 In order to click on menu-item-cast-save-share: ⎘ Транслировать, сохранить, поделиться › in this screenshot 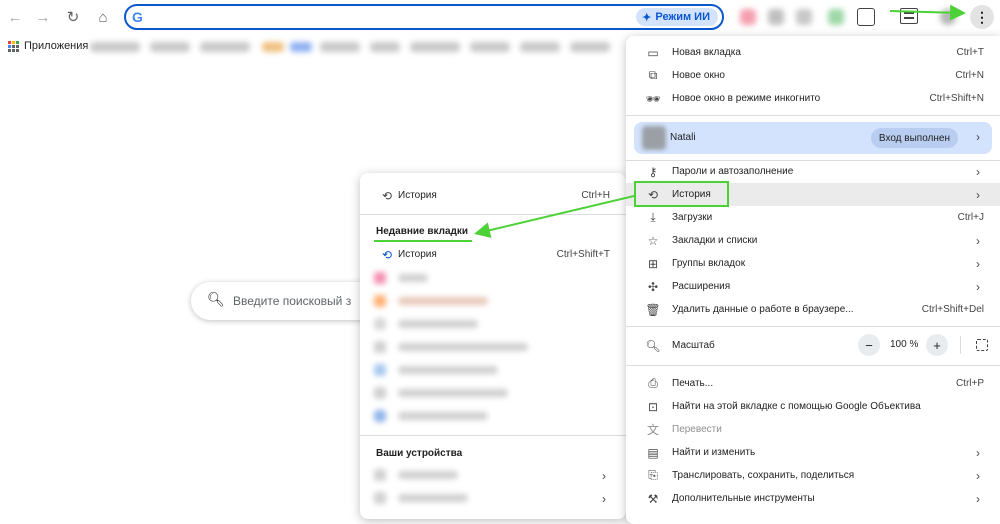, I will do `click(813, 475)`.